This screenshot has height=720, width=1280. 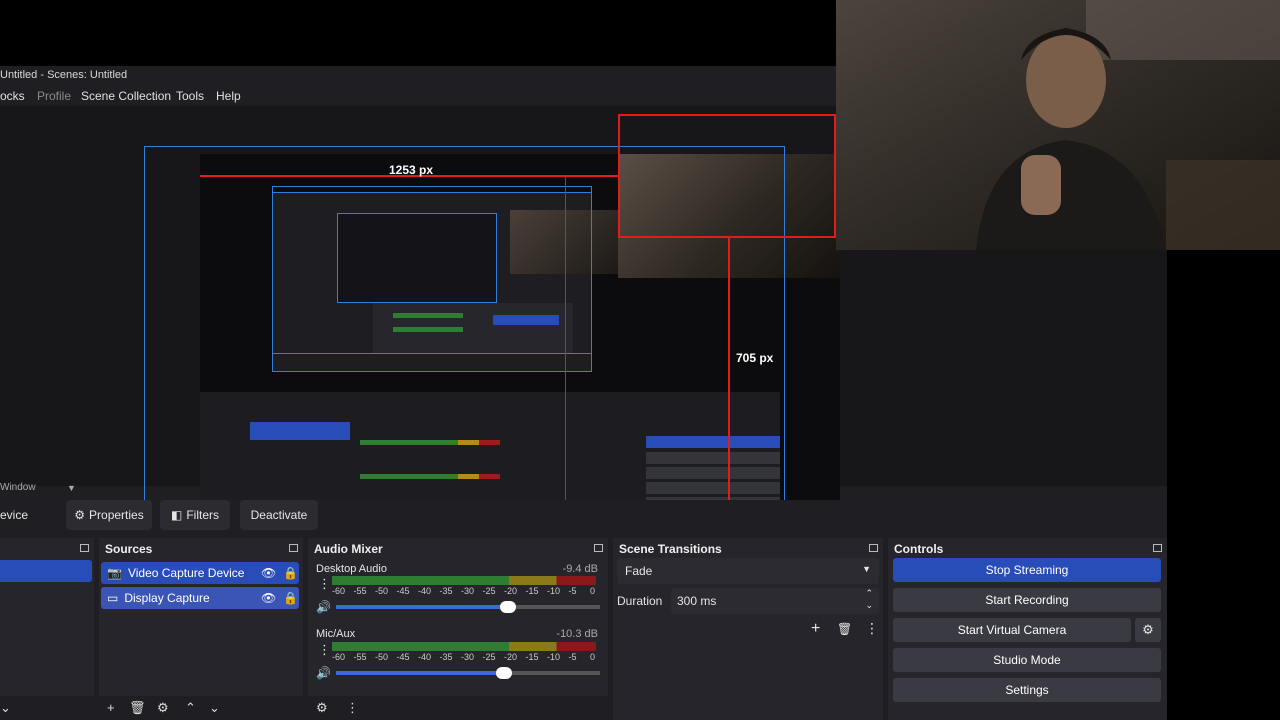 What do you see at coordinates (1012, 630) in the screenshot?
I see `start-virtual-camera-button: Start Virtual Camera` at bounding box center [1012, 630].